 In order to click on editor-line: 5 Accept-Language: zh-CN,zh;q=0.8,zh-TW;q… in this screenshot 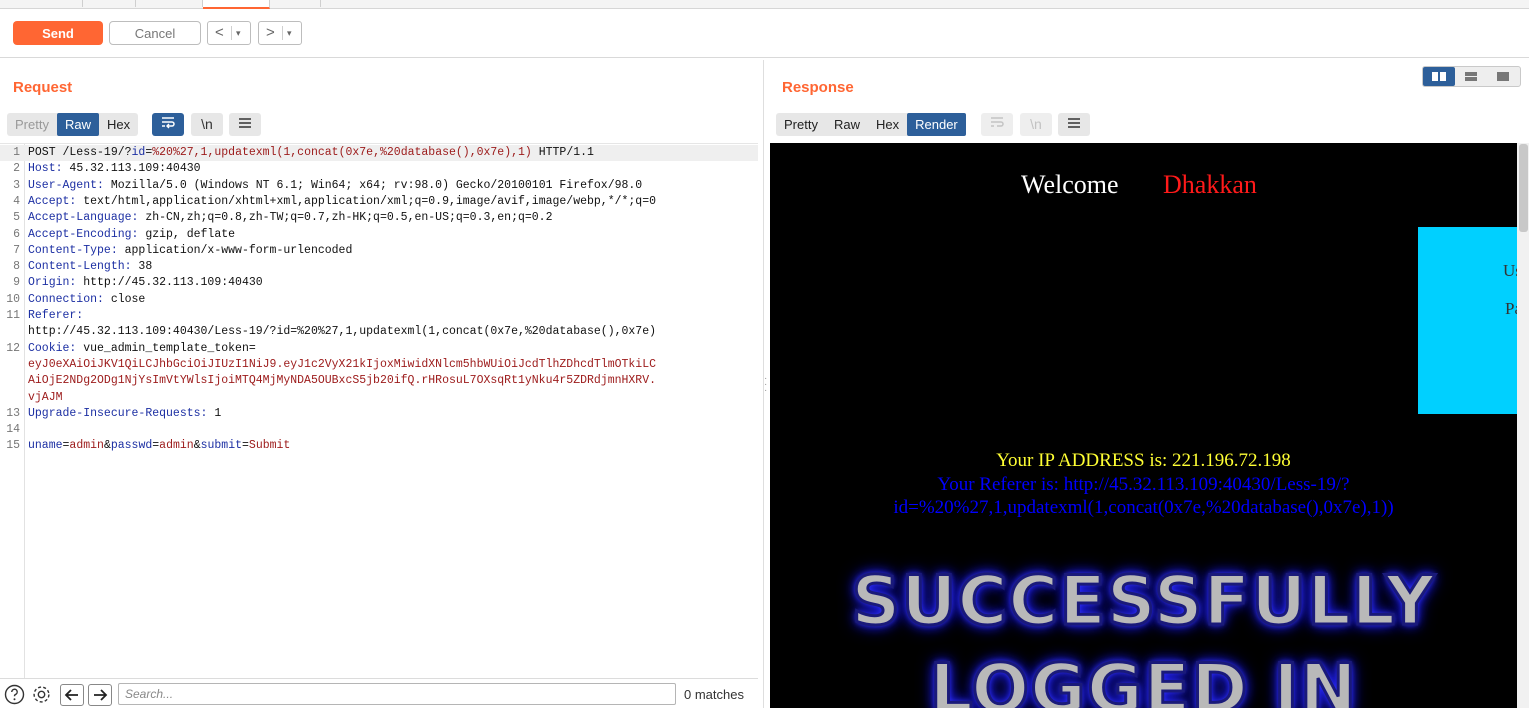, I will do `click(379, 218)`.